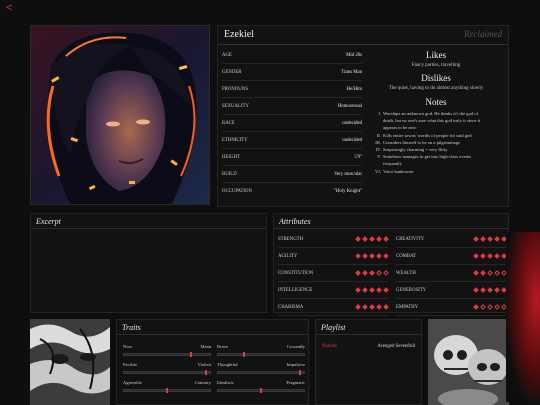 This screenshot has height=405, width=540. I want to click on attributes-heading: Attributes, so click(295, 221).